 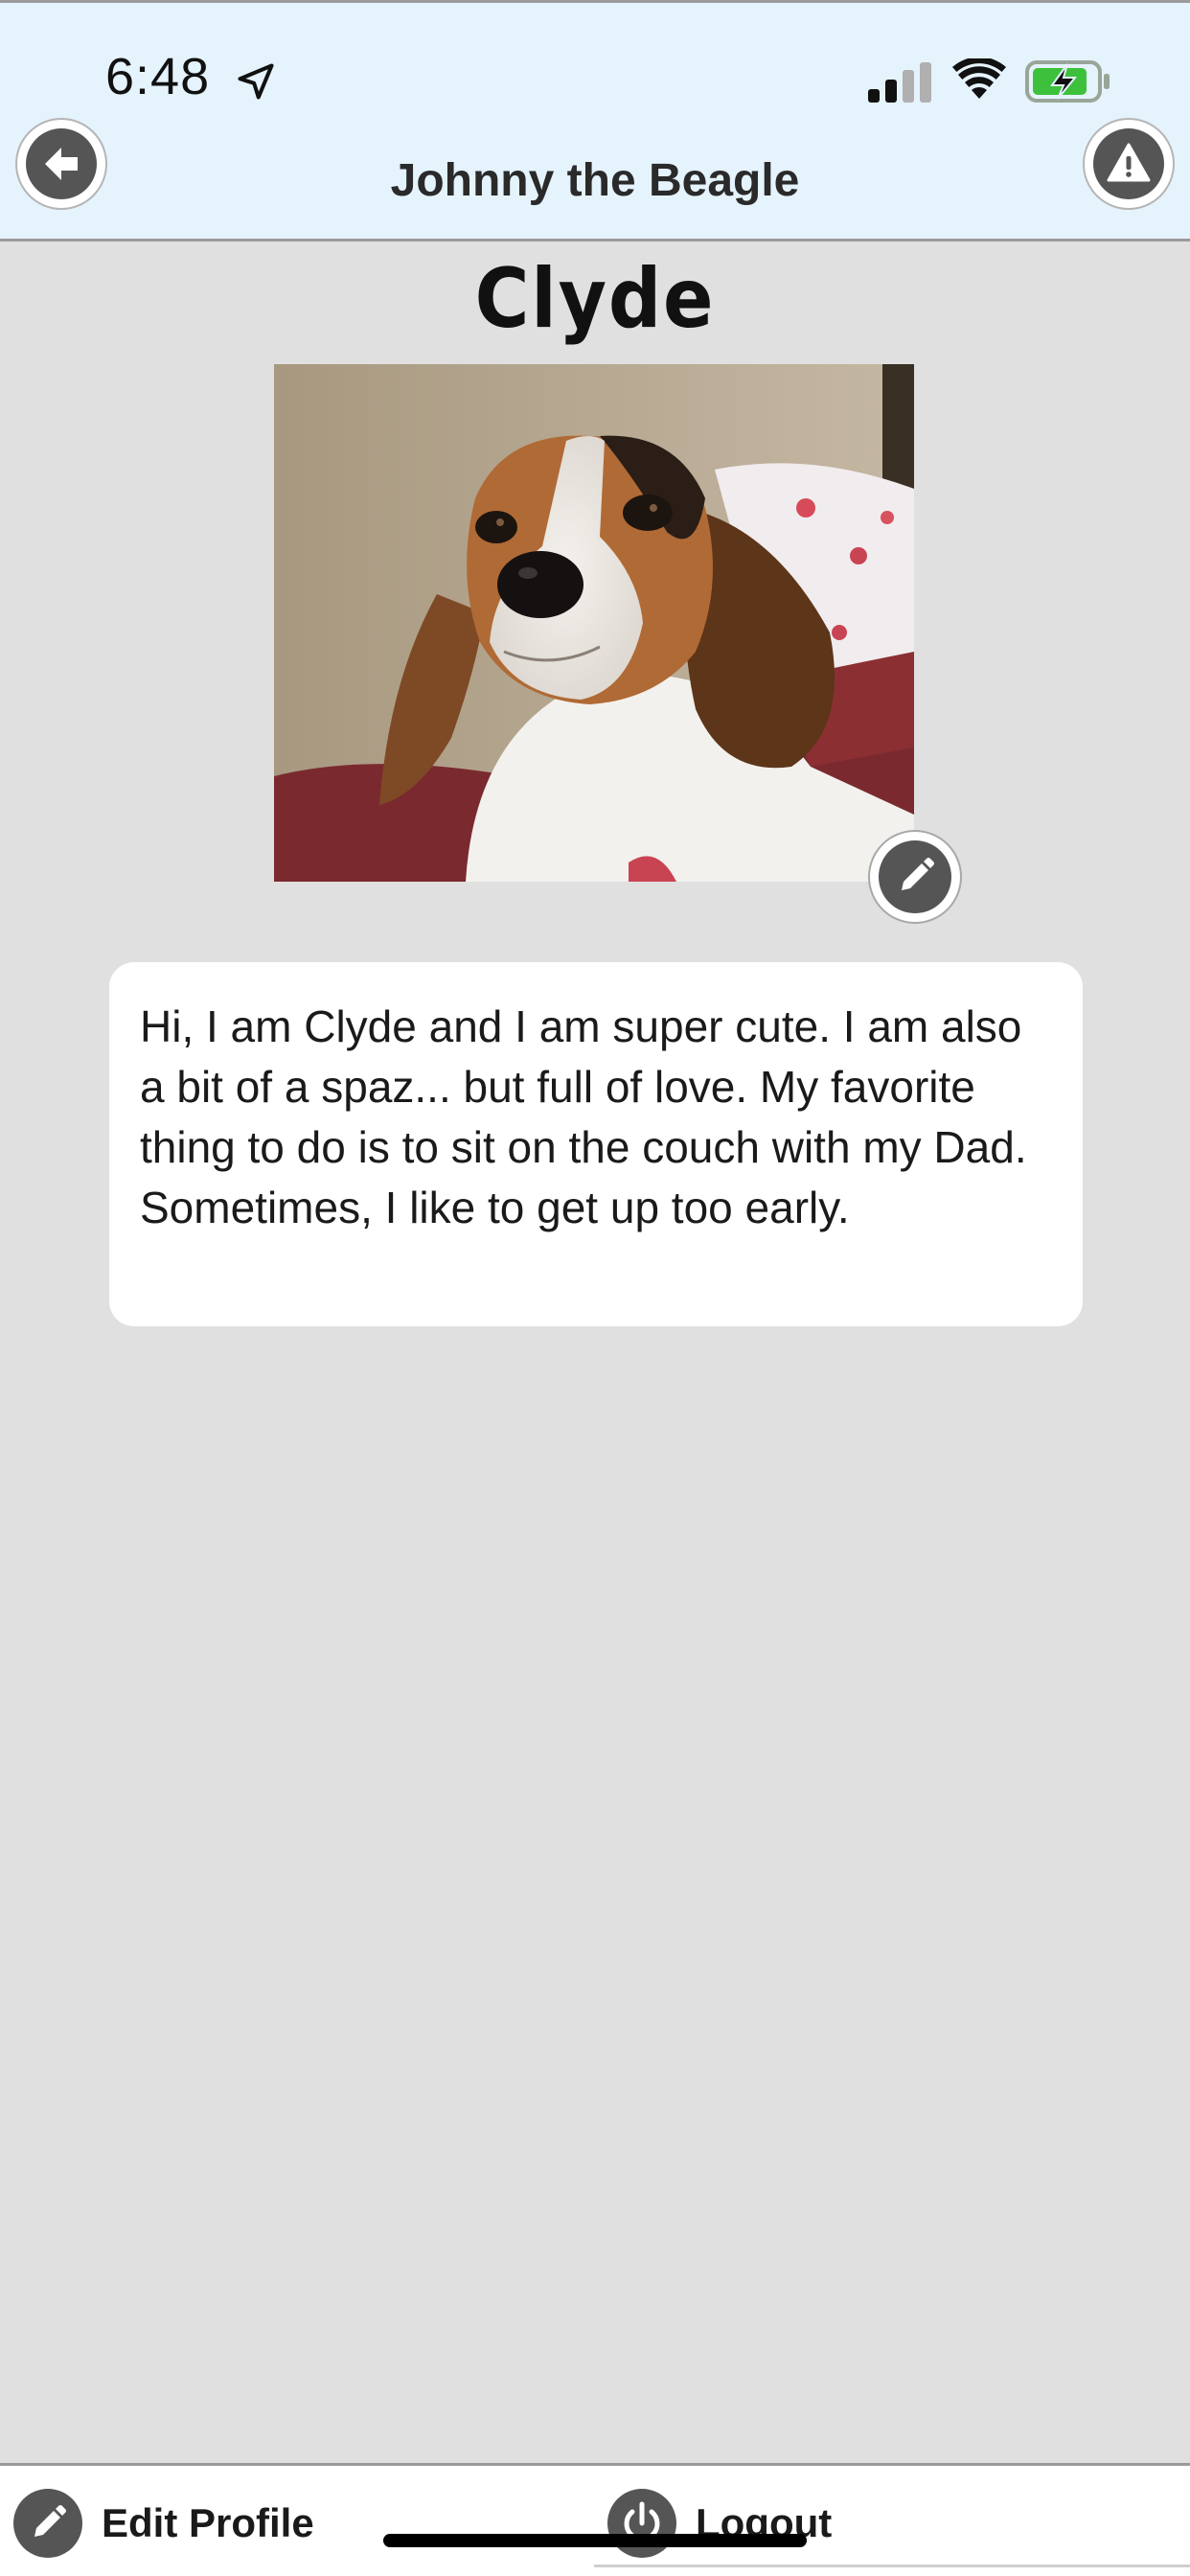 What do you see at coordinates (892, 2565) in the screenshot?
I see `footer-divider` at bounding box center [892, 2565].